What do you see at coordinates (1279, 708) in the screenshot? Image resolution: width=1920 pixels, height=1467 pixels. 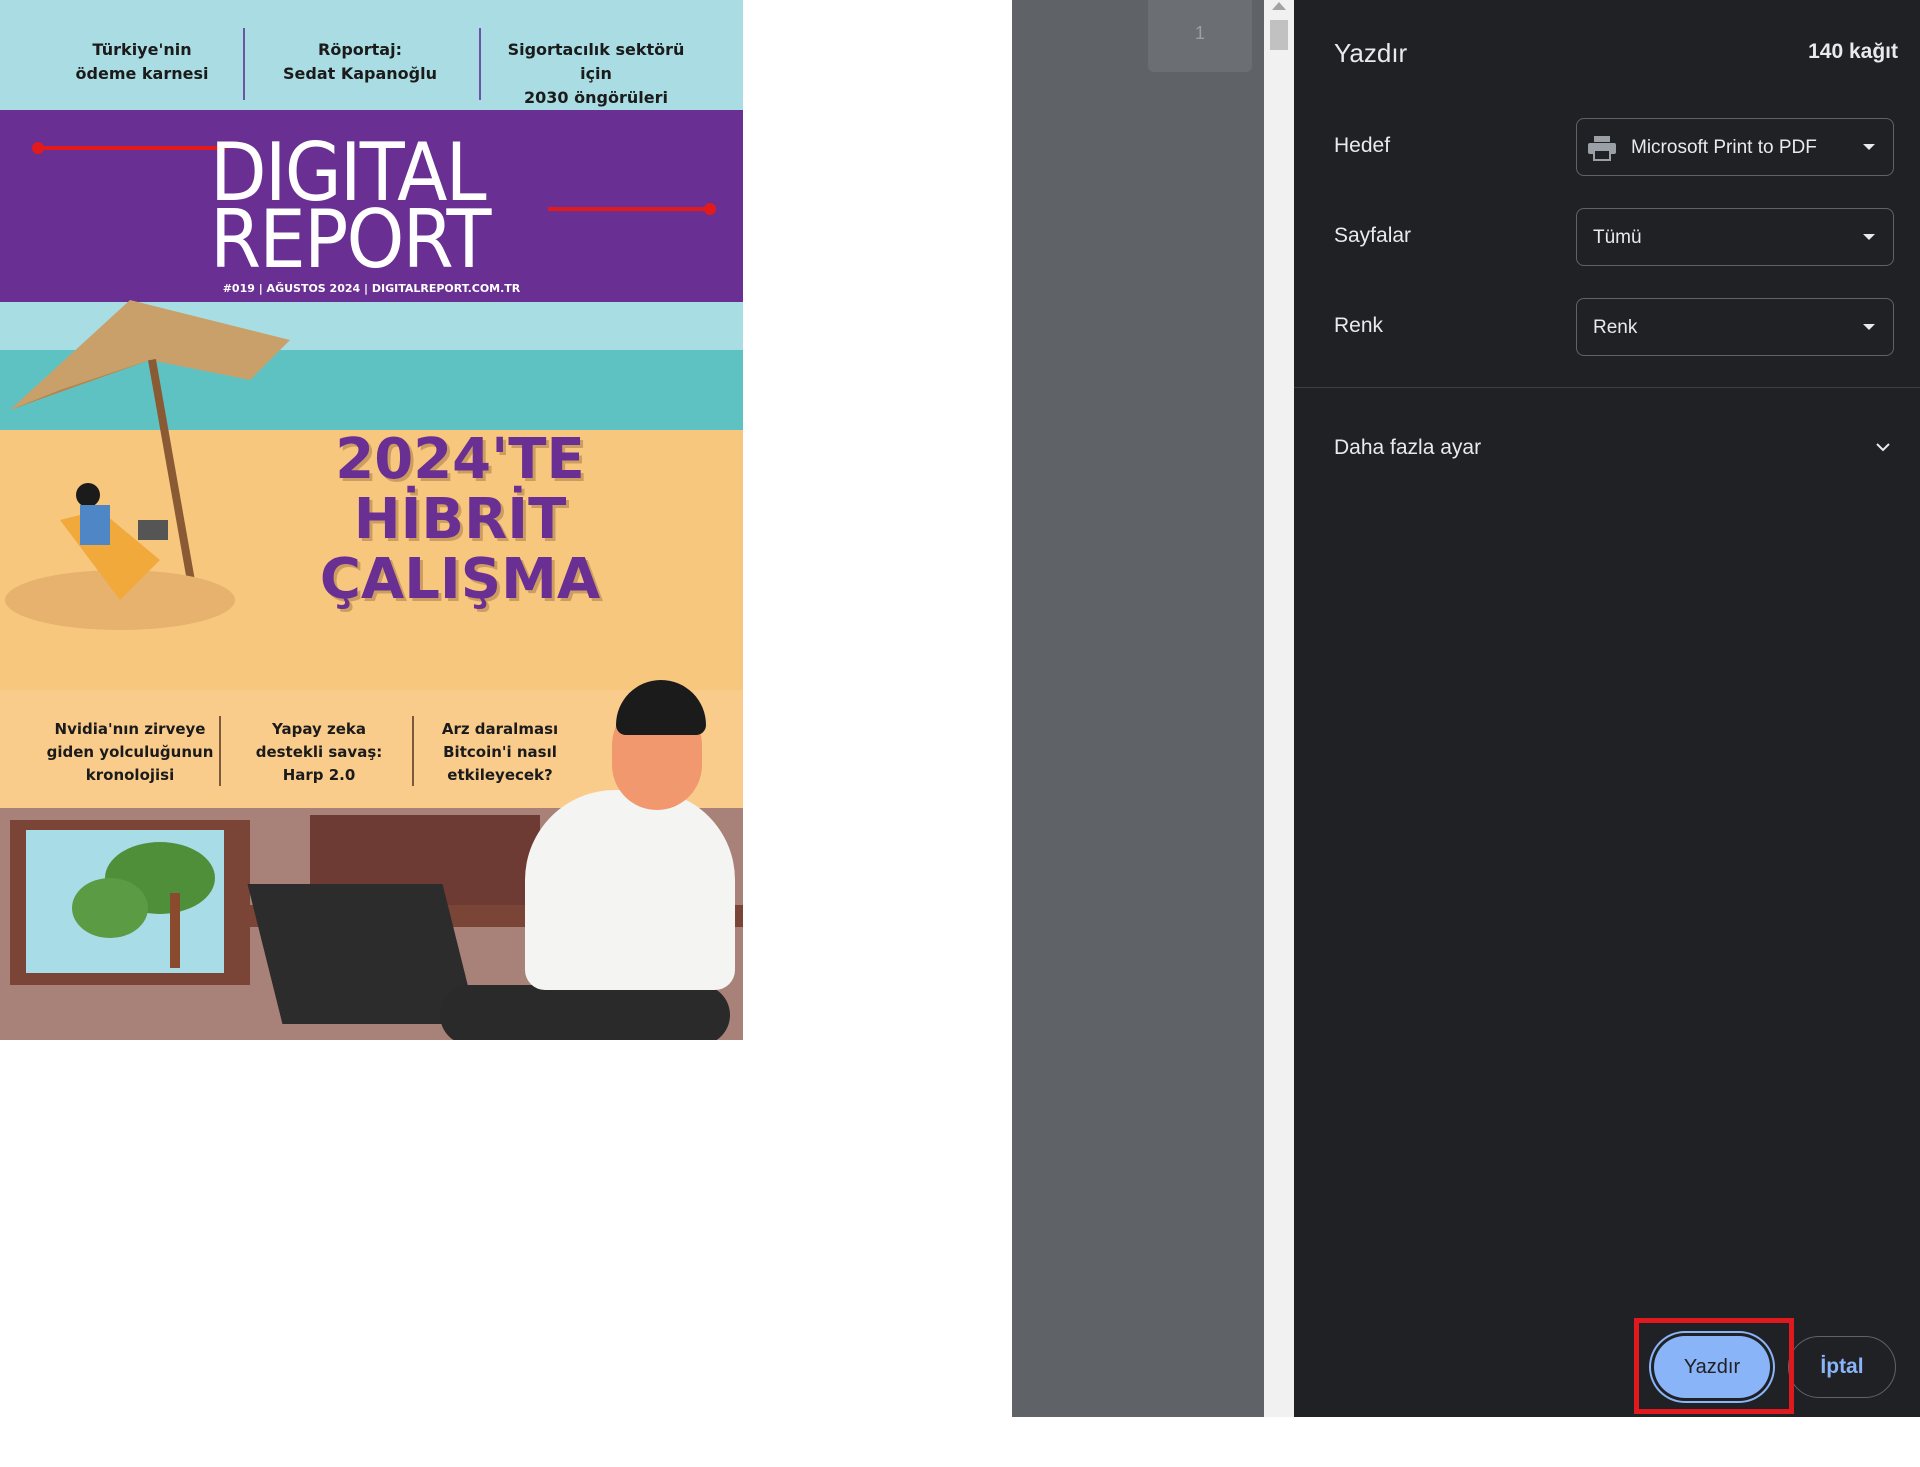 I see `preview-scrollbar` at bounding box center [1279, 708].